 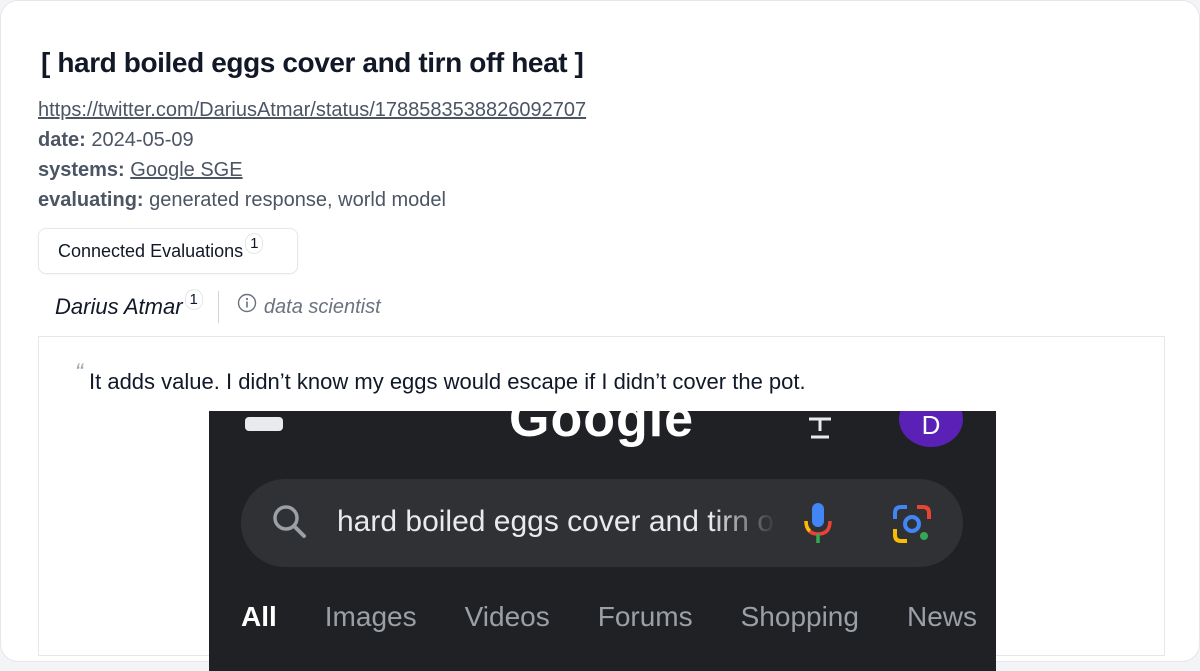 What do you see at coordinates (322, 306) in the screenshot?
I see `author-role: data scientist` at bounding box center [322, 306].